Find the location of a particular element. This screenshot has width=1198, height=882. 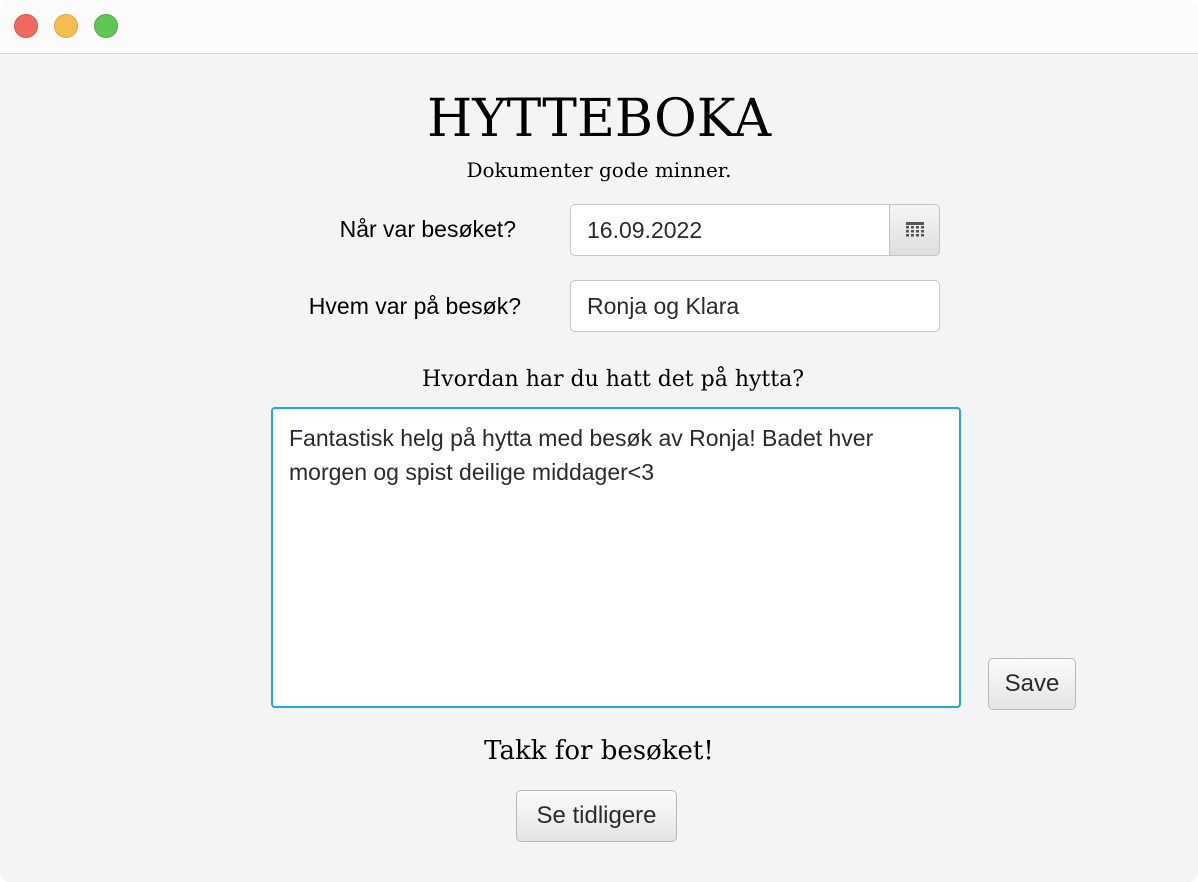

title-bar is located at coordinates (599, 27).